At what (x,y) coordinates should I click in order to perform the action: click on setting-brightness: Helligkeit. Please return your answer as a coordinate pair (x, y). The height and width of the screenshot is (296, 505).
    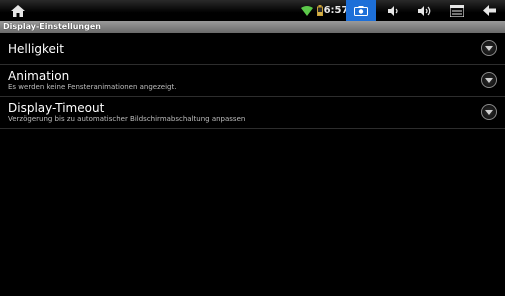
    Looking at the image, I should click on (252, 49).